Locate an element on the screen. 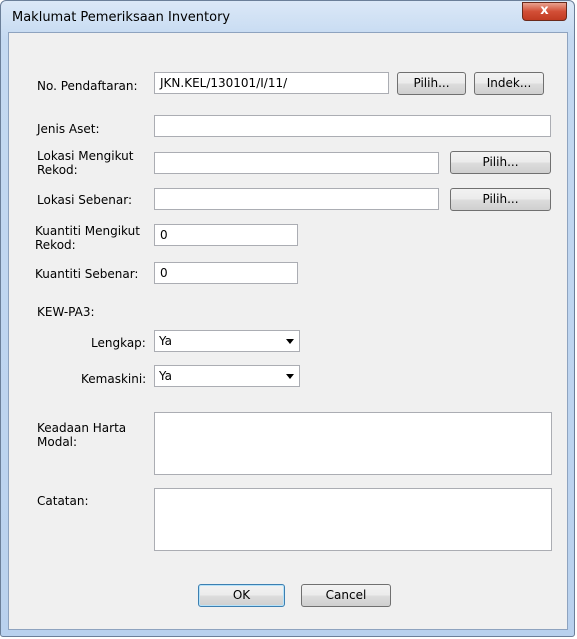 The height and width of the screenshot is (639, 577). lengkap-value: Ya is located at coordinates (166, 341).